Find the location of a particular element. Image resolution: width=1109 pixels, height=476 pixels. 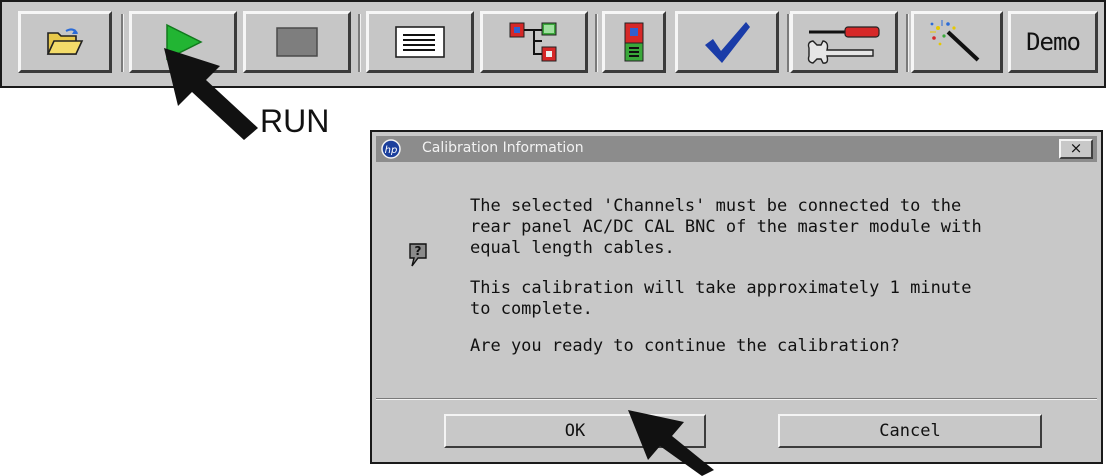

hp-logo-icon: hp is located at coordinates (391, 149).